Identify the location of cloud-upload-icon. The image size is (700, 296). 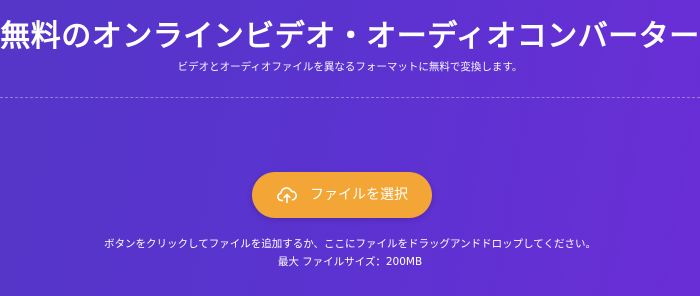
(287, 195).